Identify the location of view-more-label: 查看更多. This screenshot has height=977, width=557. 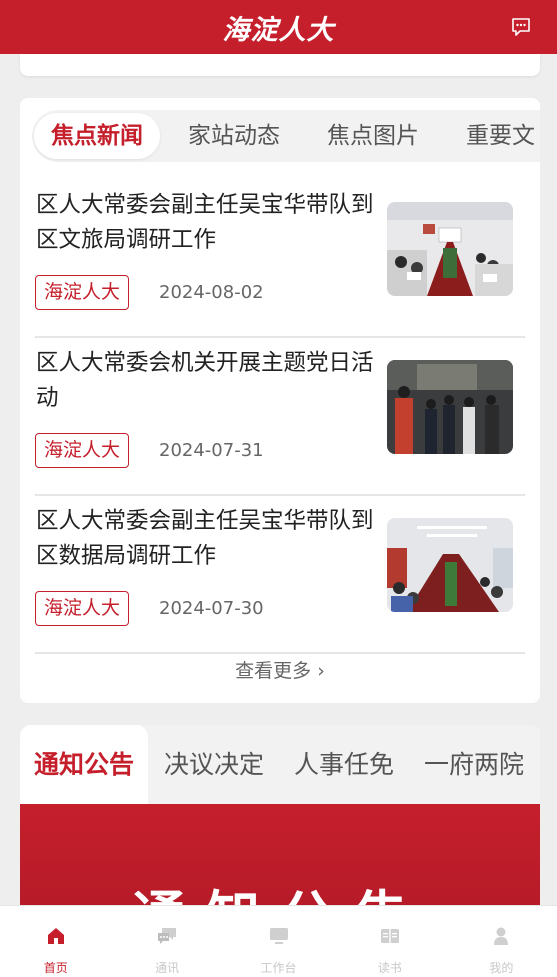
(273, 671).